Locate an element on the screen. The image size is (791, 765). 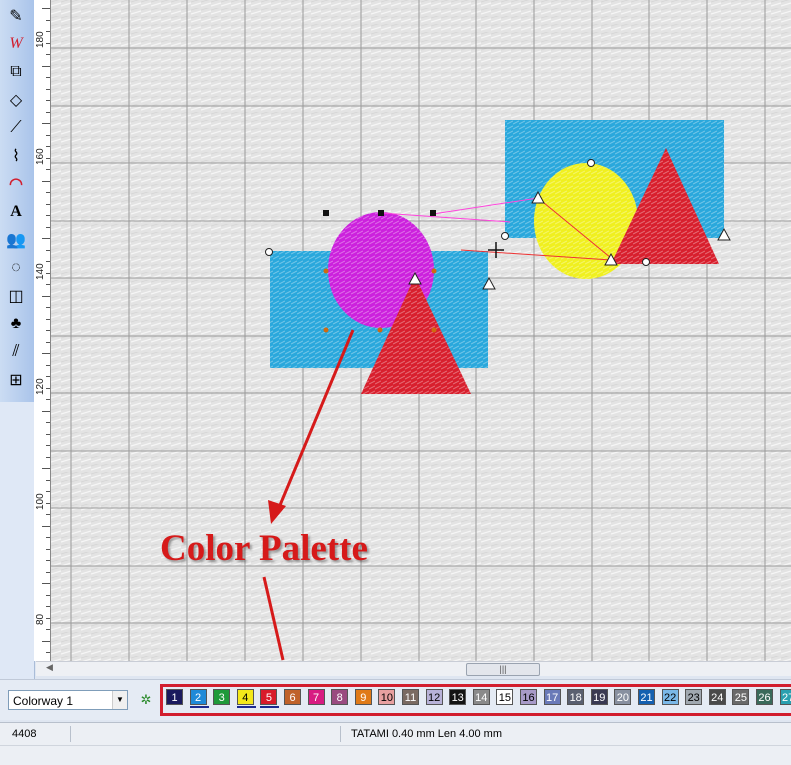
node-edit-icon: ◇ is located at coordinates (16, 100).